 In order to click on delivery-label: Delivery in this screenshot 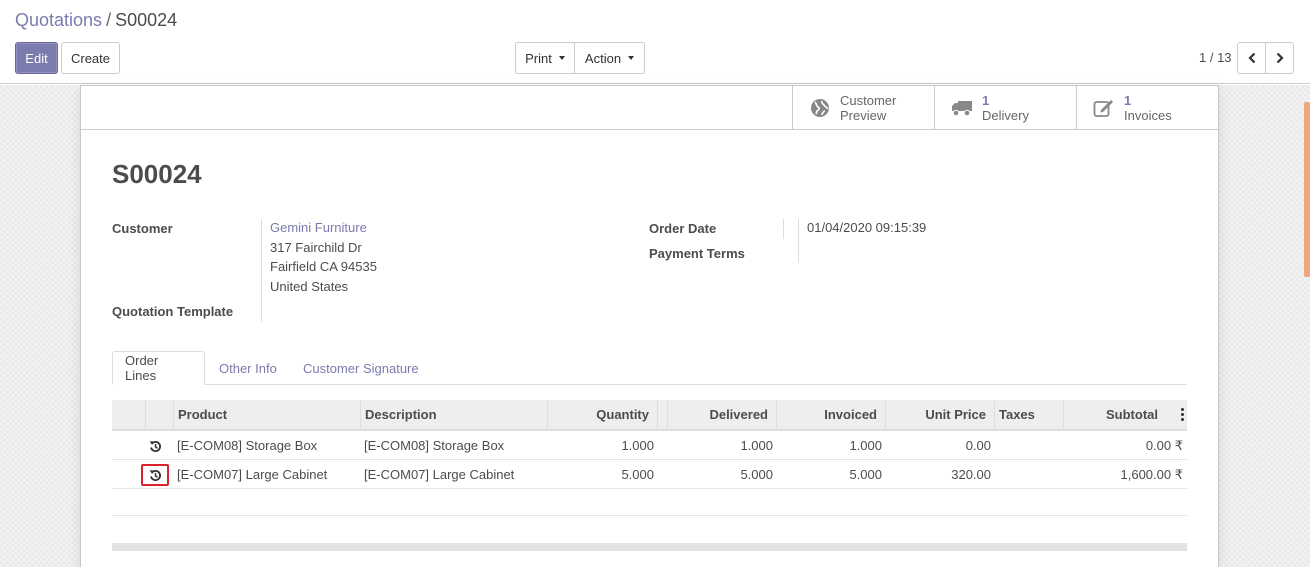, I will do `click(1005, 115)`.